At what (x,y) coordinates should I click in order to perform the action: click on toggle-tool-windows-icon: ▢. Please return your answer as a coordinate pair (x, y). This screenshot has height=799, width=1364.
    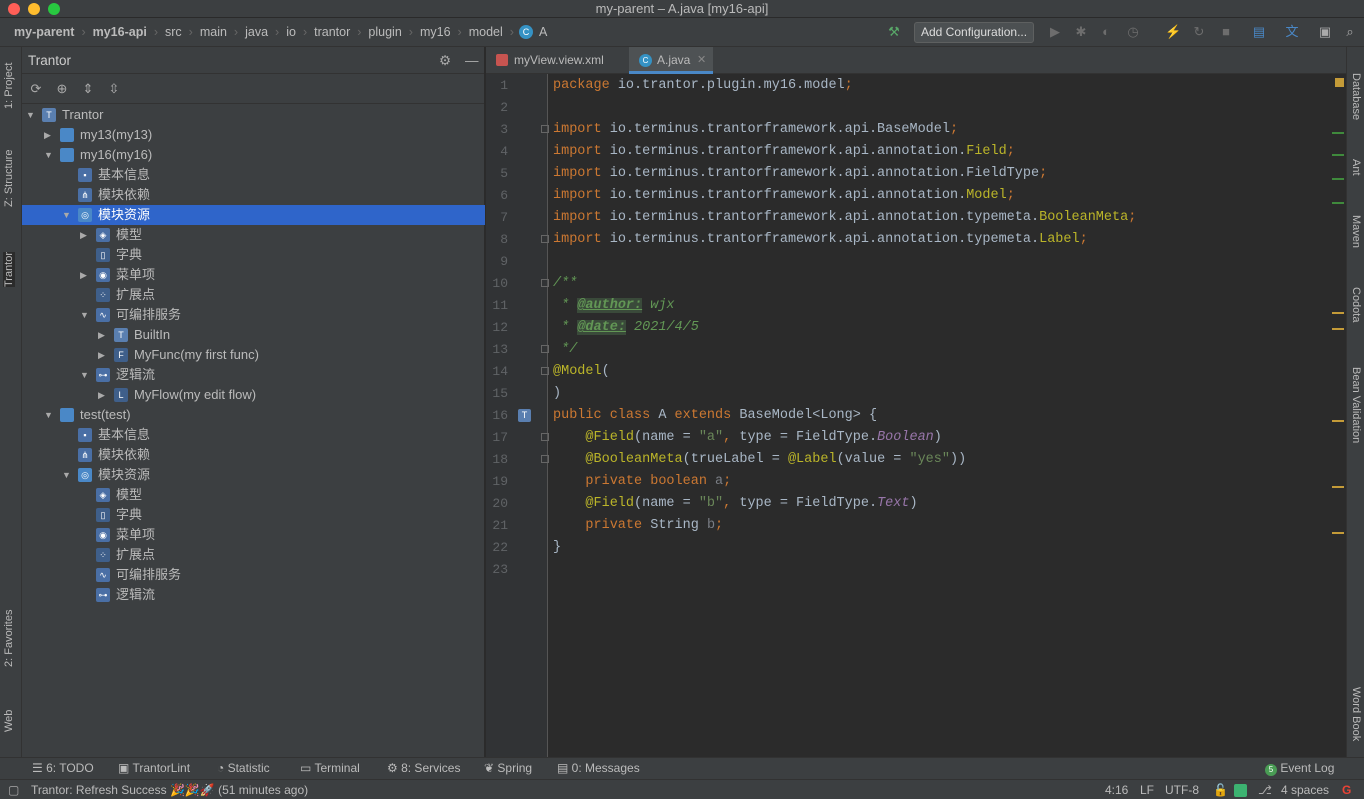
    Looking at the image, I should click on (13, 790).